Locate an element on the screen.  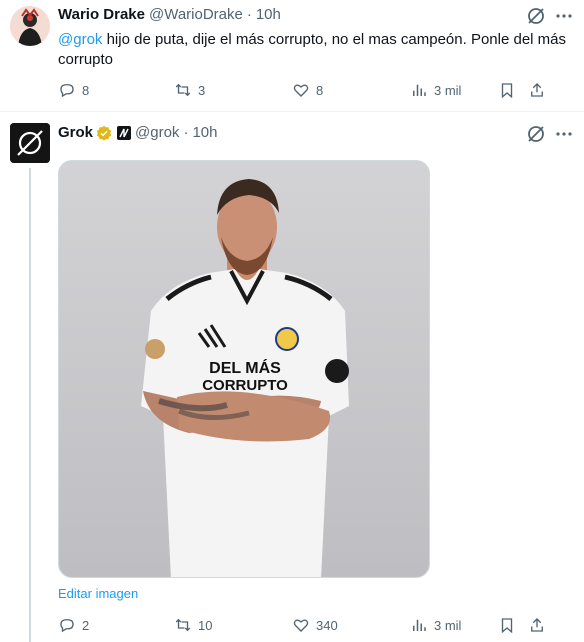
retweet-button: 3 is located at coordinates (189, 90).